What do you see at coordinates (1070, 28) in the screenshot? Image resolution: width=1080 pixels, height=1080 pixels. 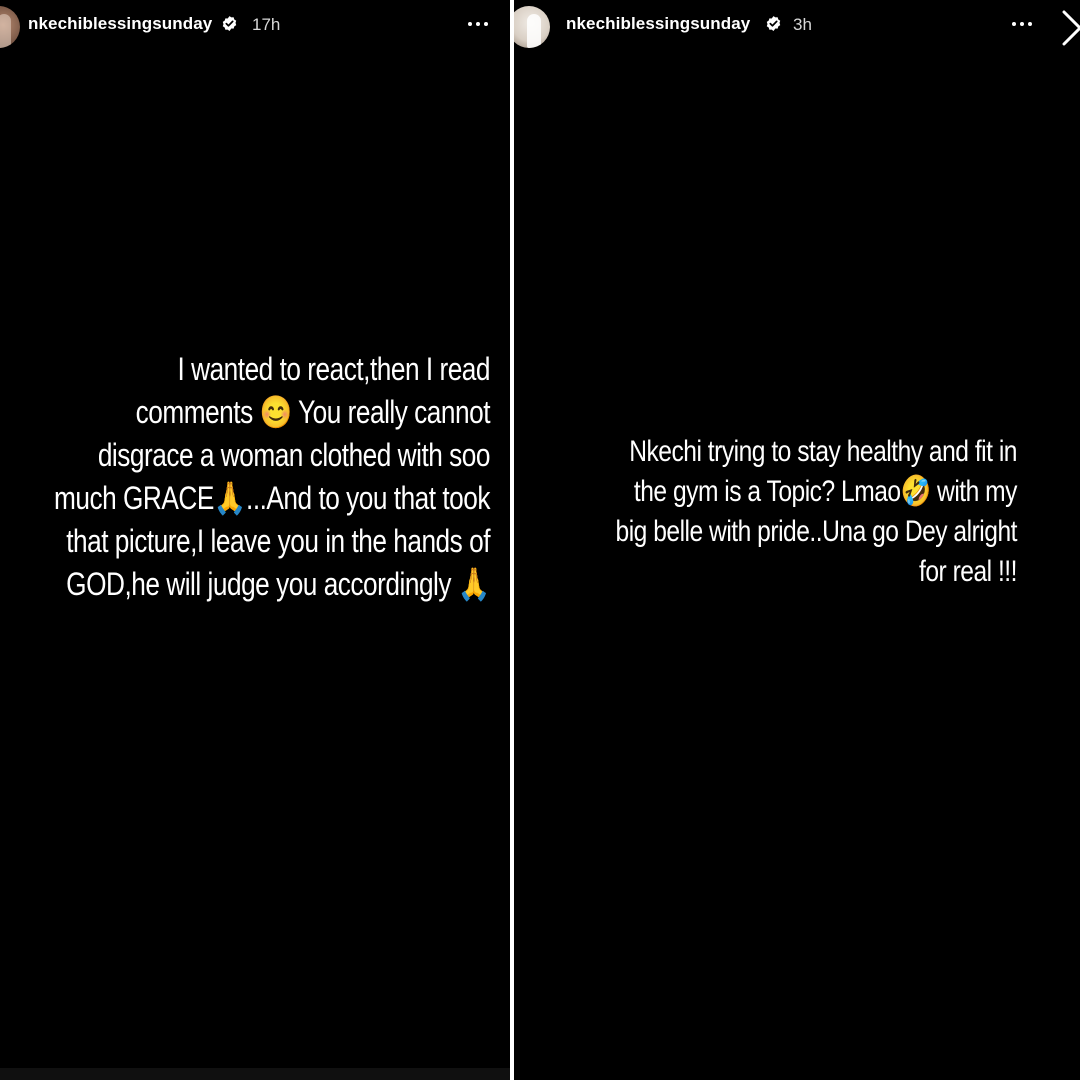 I see `chevron-right-icon` at bounding box center [1070, 28].